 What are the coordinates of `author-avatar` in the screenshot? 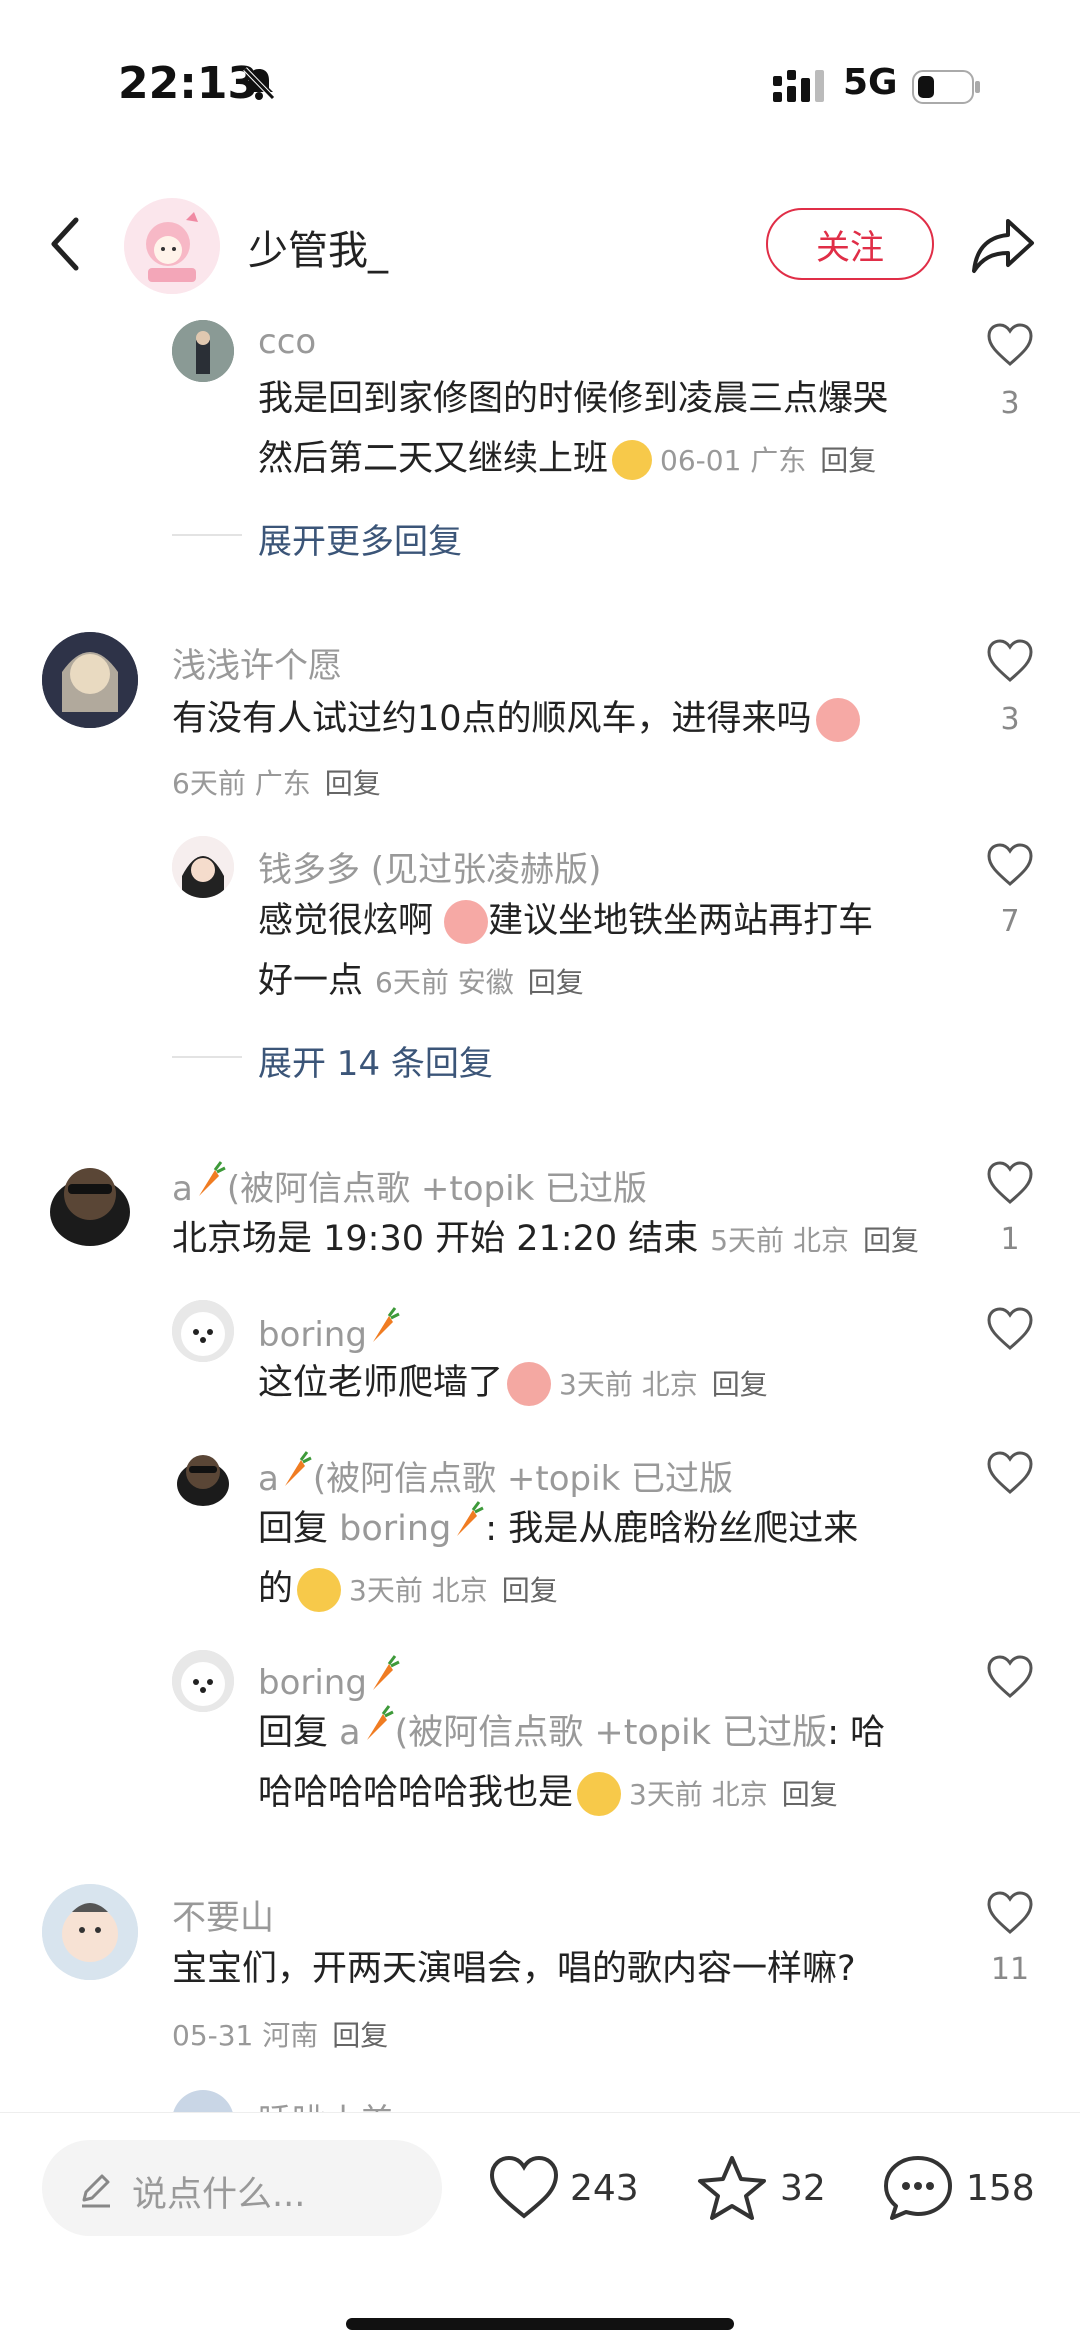 It's located at (172, 246).